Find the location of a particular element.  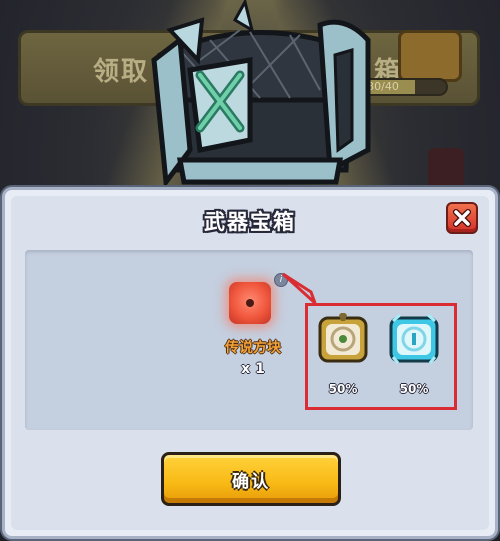

gold-weapon-crate-icon is located at coordinates (343, 338).